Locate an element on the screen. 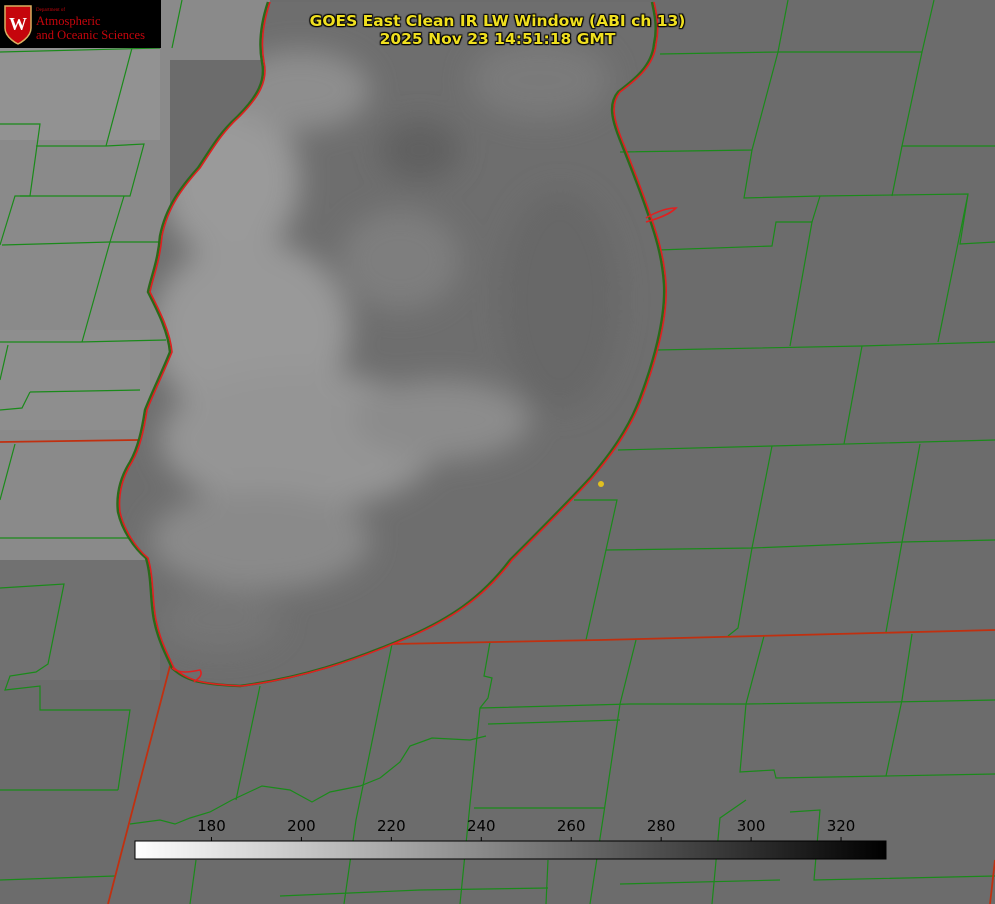  uw-seal-icon: W is located at coordinates (18, 25).